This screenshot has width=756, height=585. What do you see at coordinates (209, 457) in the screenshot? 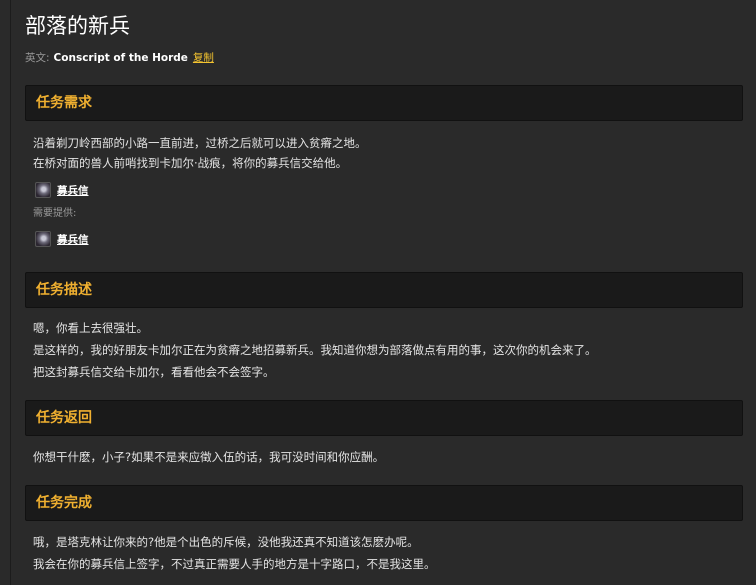
I see `progress-line-1: 你想干什麽，小子?如果不是来应徵入伍的话，我可没时间和你应酬。` at bounding box center [209, 457].